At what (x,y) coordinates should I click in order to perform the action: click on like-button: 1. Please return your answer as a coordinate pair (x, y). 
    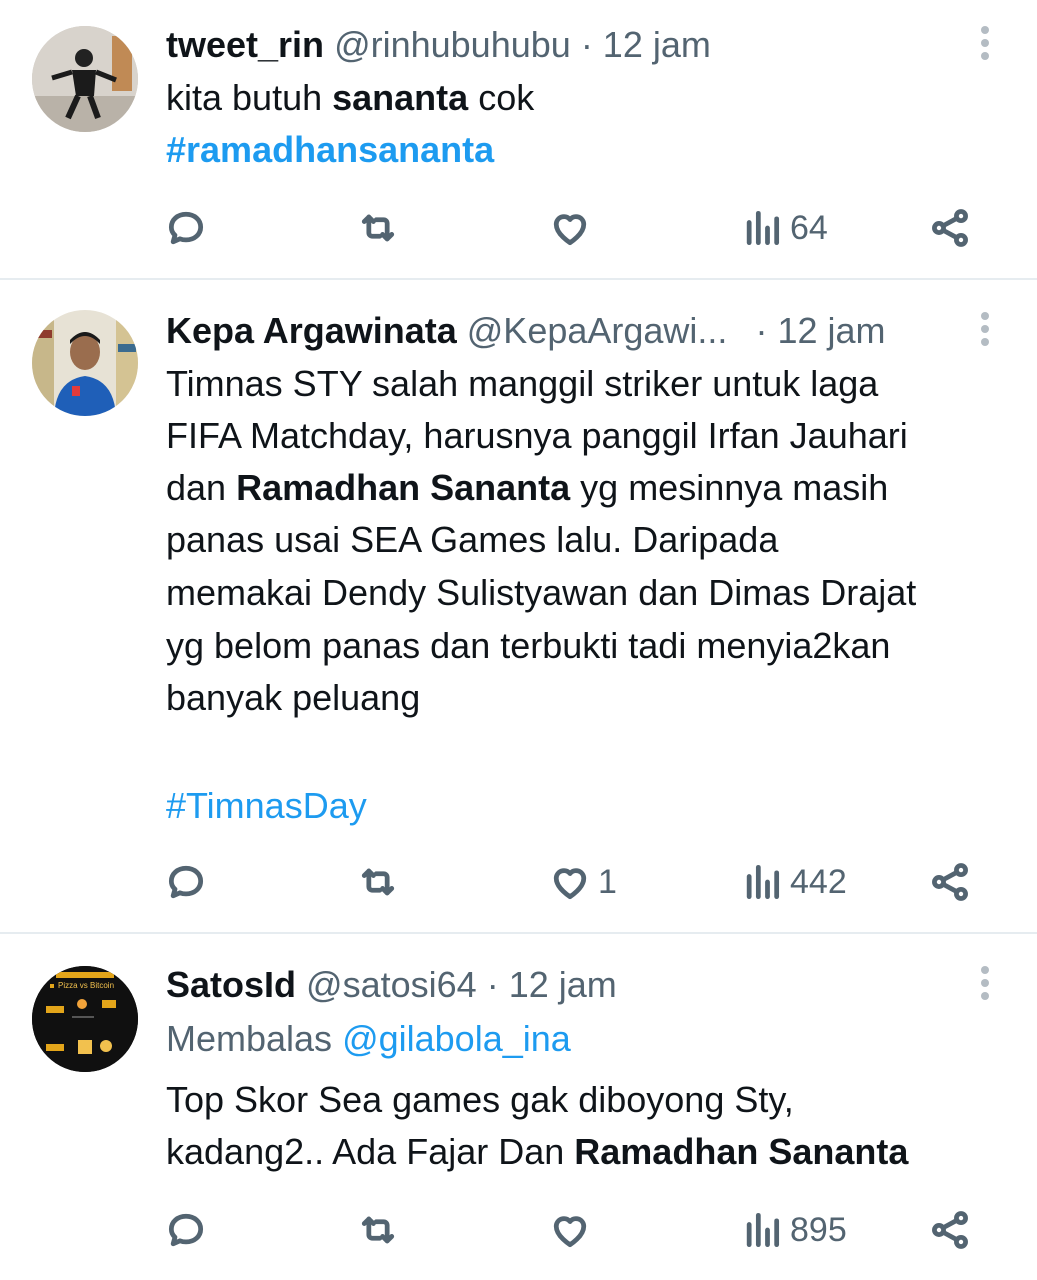
    Looking at the image, I should click on (582, 882).